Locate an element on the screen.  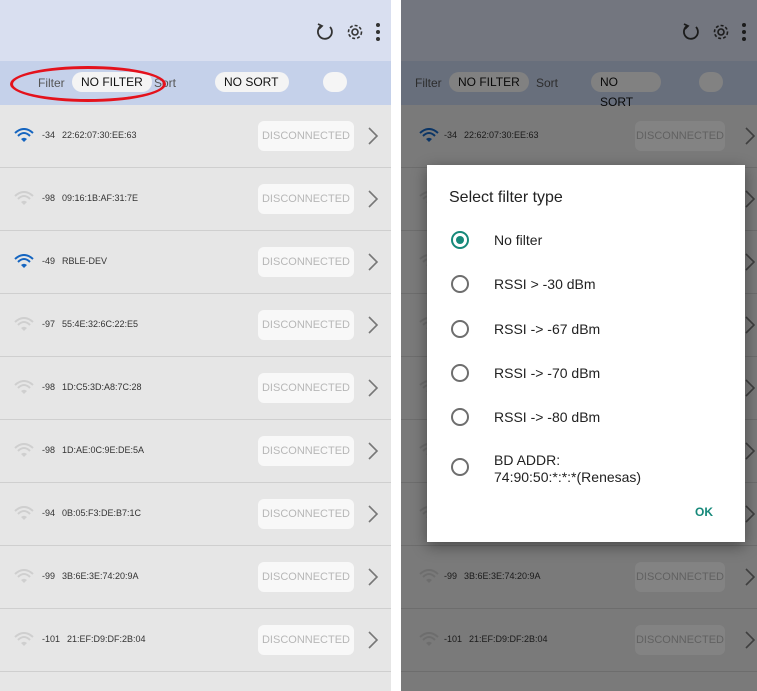
device-name: 1D:C5:3D:A8:7C:28 is located at coordinates (102, 387).